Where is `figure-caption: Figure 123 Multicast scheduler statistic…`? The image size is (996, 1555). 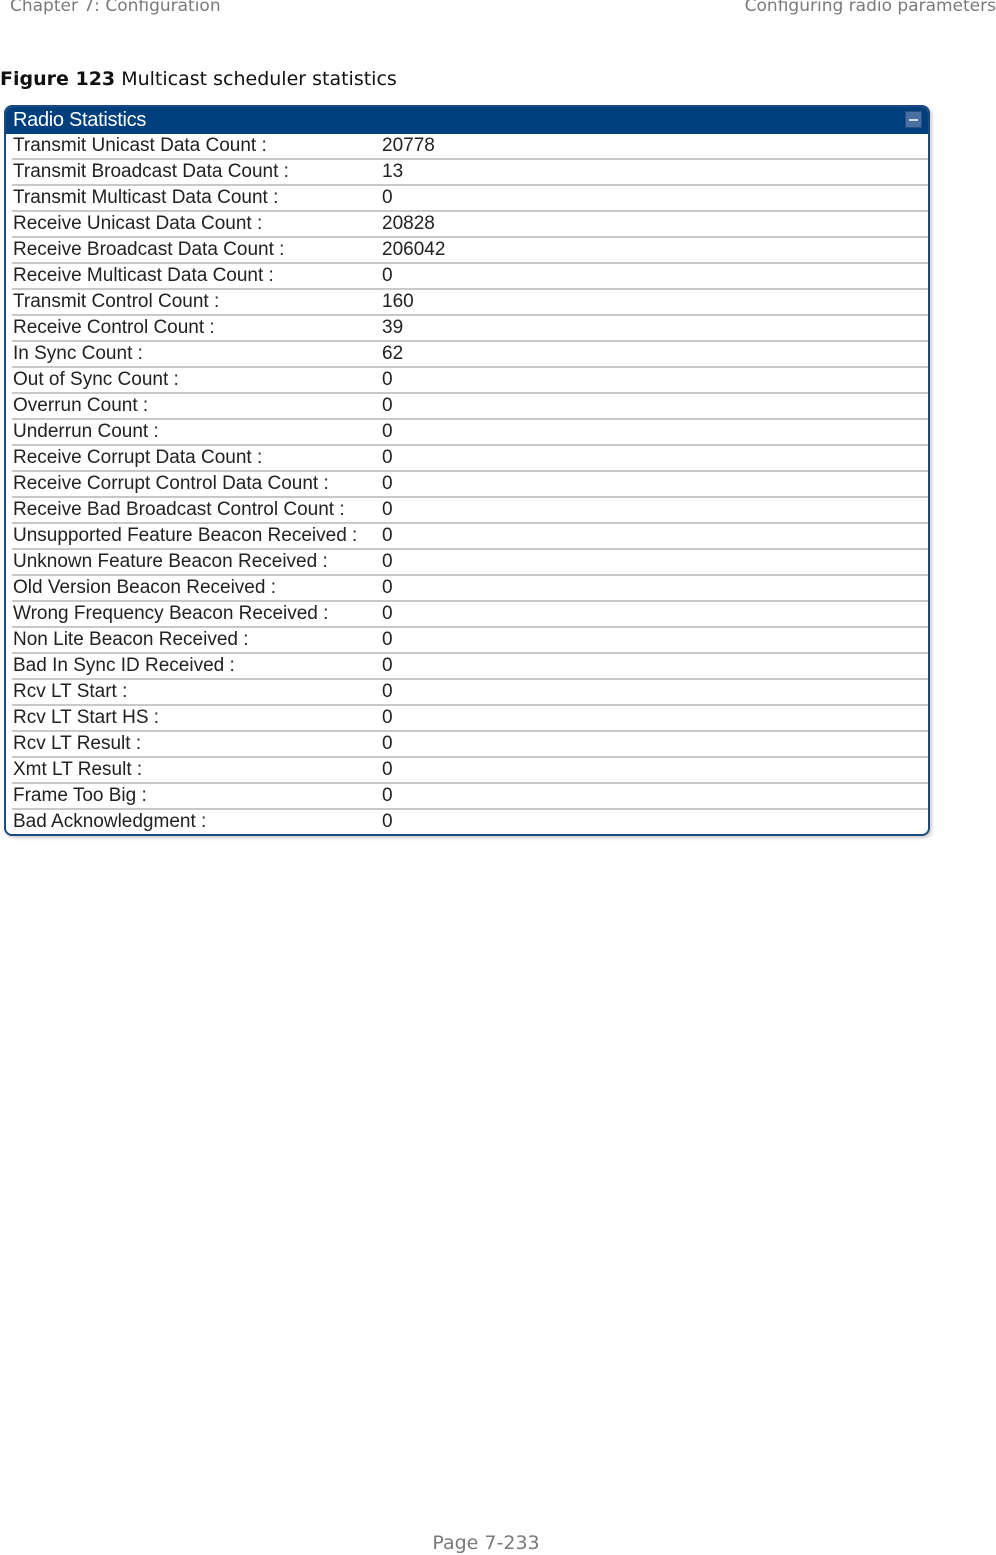 figure-caption: Figure 123 Multicast scheduler statistic… is located at coordinates (198, 79).